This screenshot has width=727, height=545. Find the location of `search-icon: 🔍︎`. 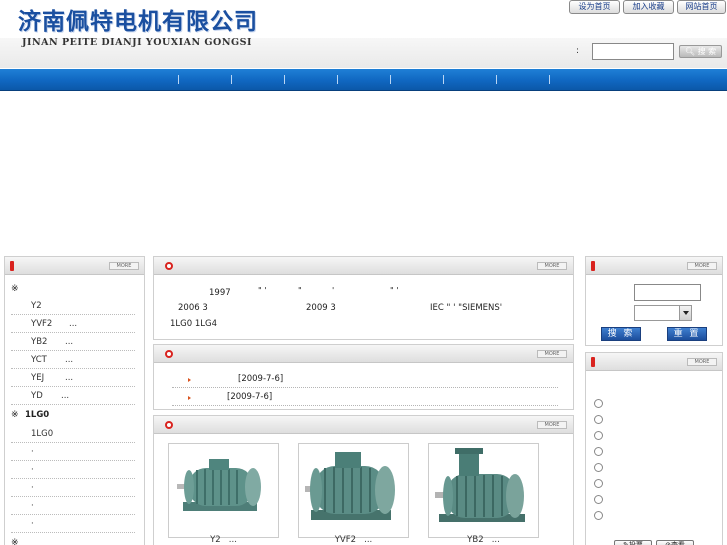

search-icon: 🔍︎ is located at coordinates (690, 51).